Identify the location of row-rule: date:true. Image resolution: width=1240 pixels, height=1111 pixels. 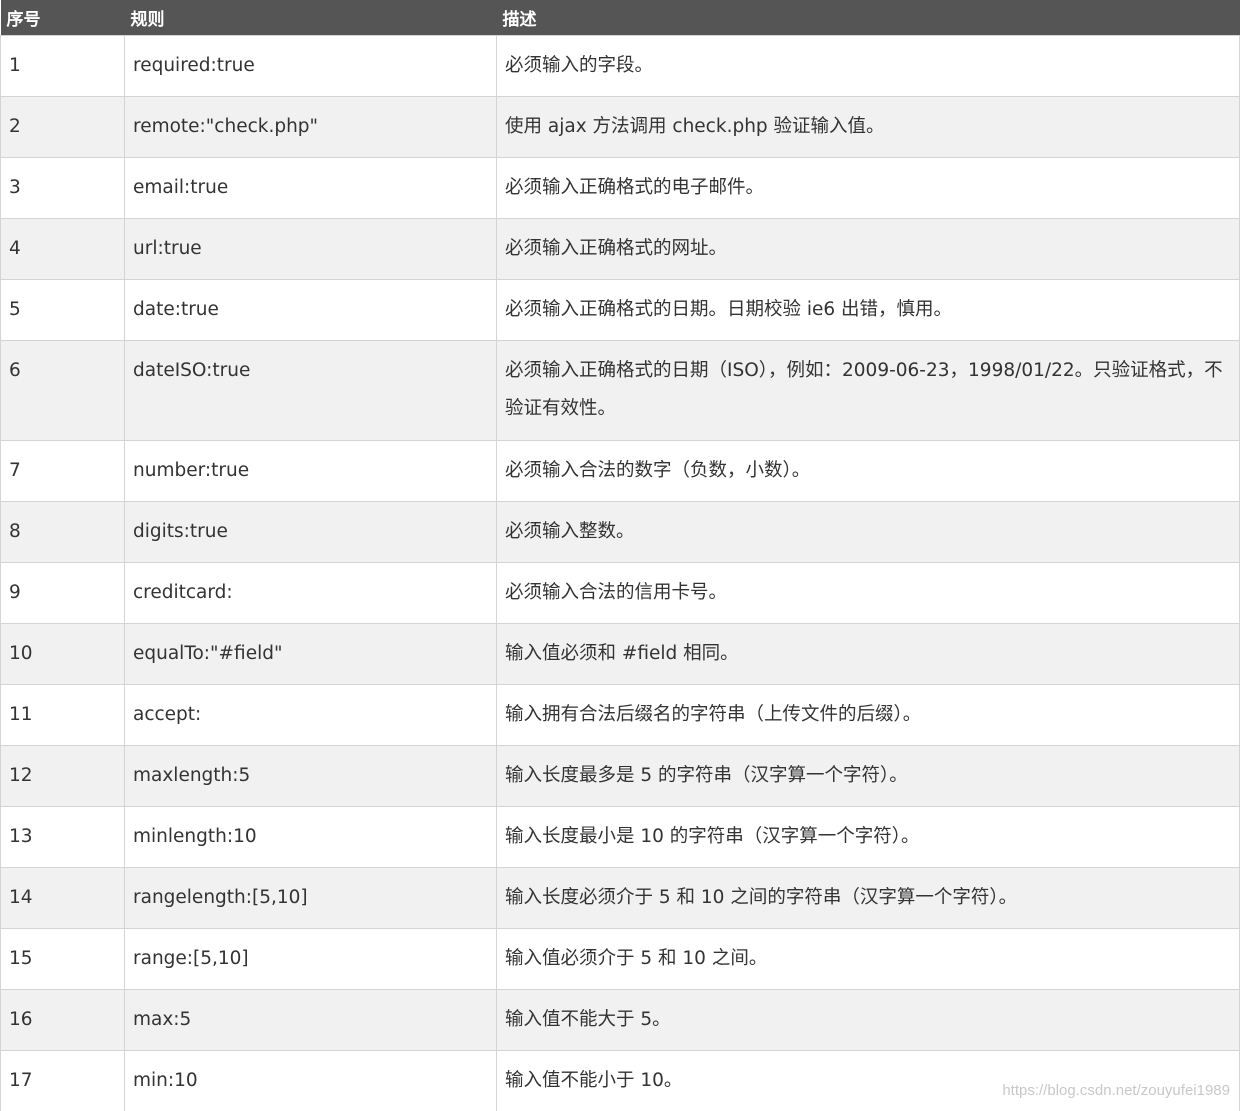
(310, 309).